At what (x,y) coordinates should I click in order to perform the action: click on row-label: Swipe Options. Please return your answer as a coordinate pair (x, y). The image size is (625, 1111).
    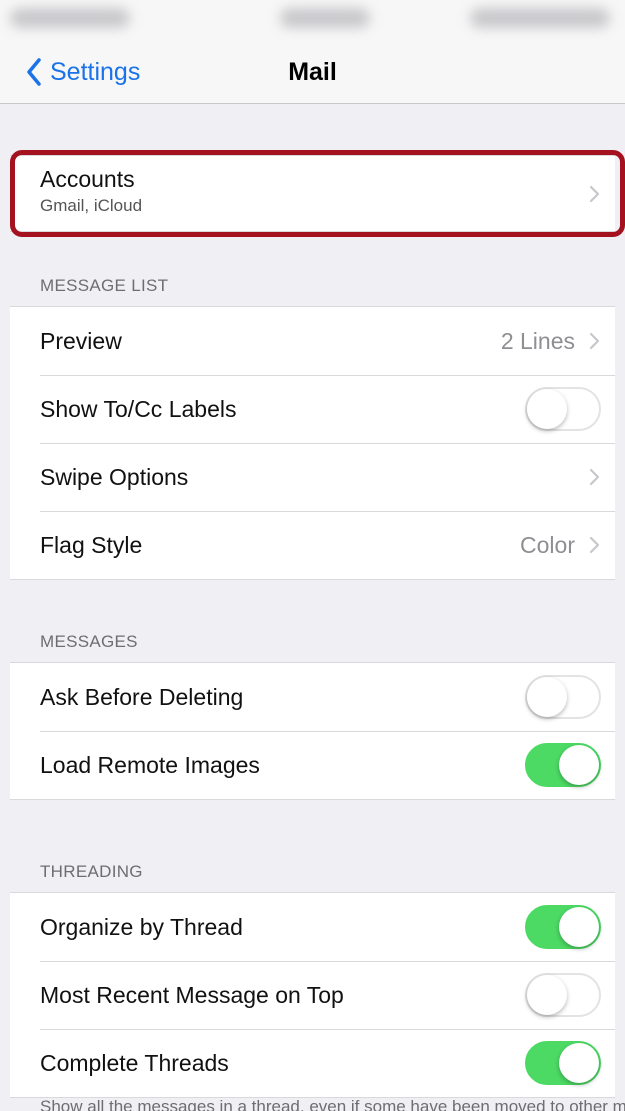
    Looking at the image, I should click on (114, 476).